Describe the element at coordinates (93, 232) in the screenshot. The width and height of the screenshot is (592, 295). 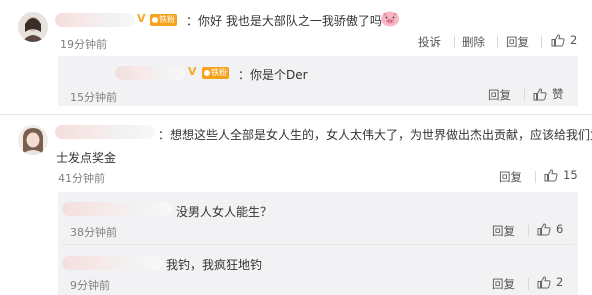
I see `reply-time: 38分钟前` at that location.